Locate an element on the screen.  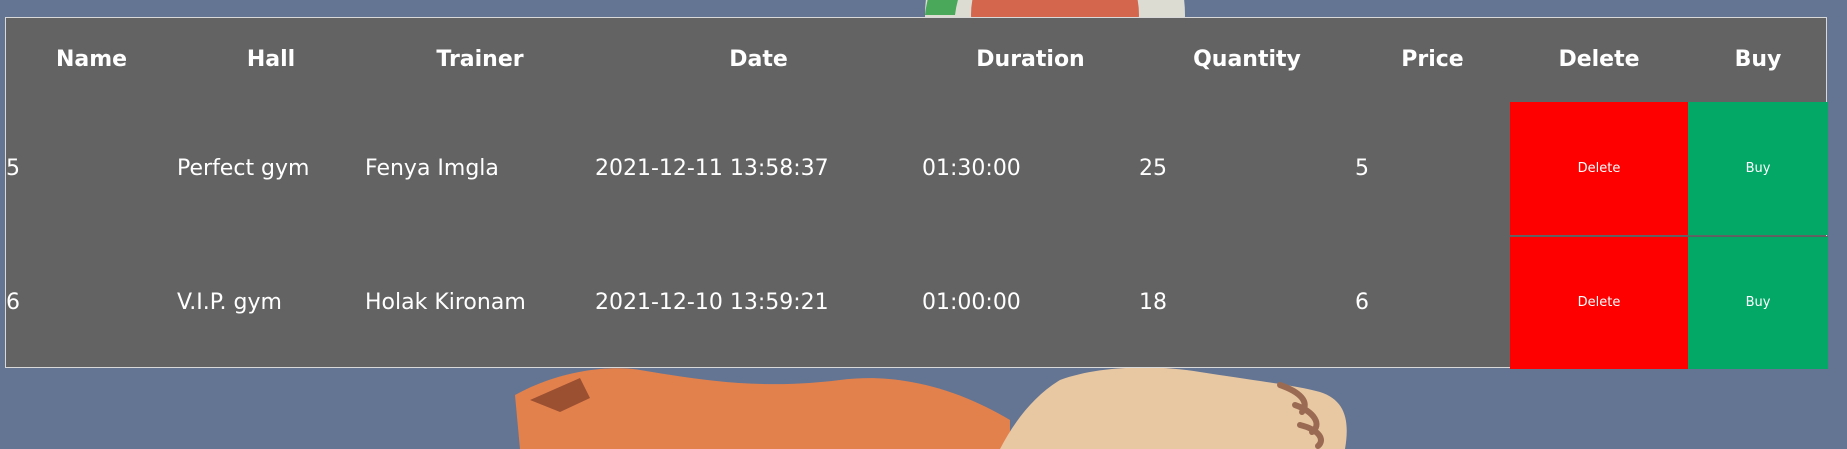
header-quantity: Quantity is located at coordinates (1247, 59).